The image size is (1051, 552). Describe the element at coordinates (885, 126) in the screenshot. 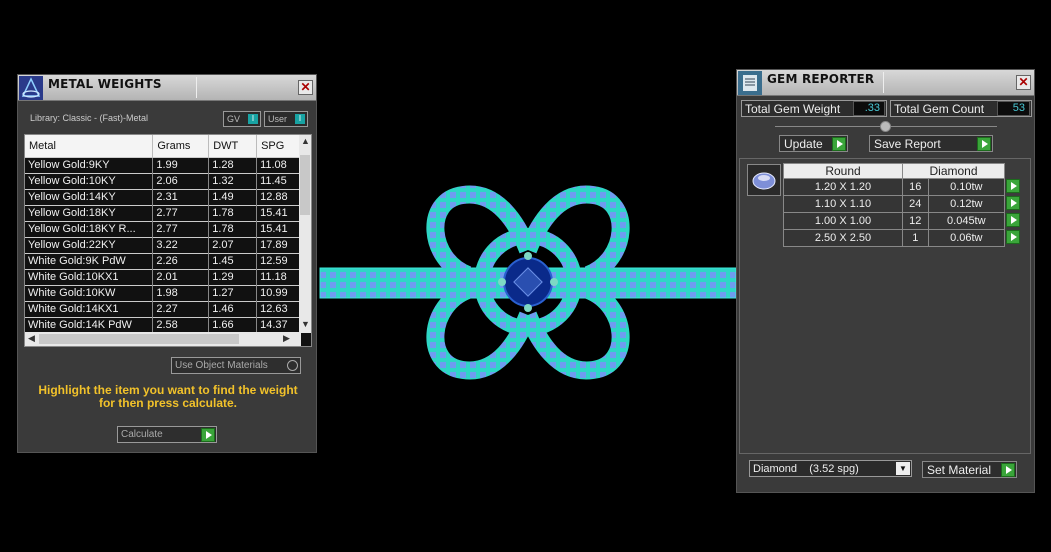

I see `splitter-handle-icon` at that location.